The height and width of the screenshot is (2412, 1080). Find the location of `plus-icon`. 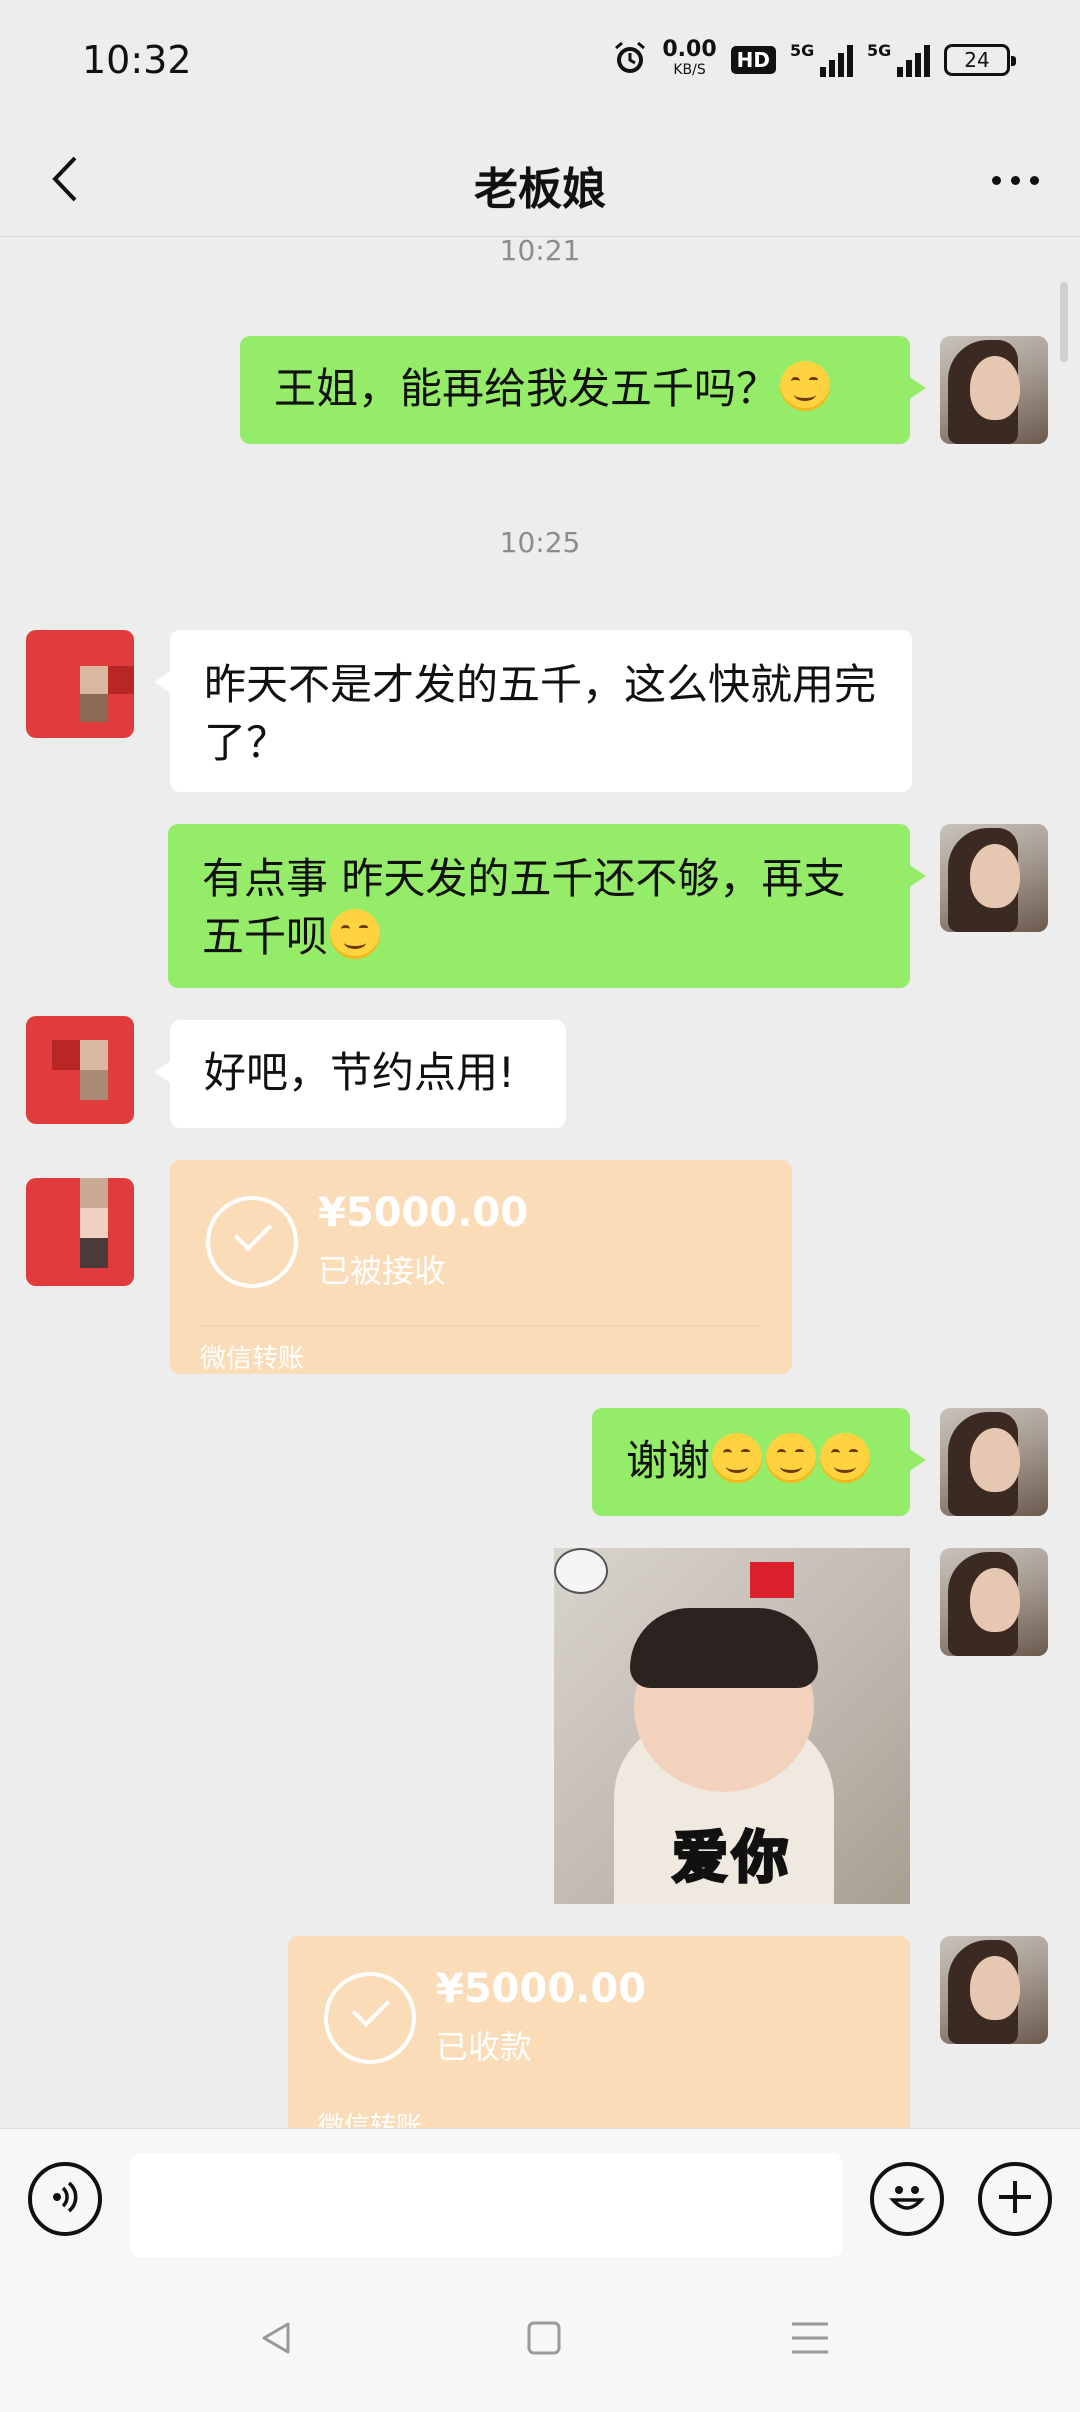

plus-icon is located at coordinates (1015, 2199).